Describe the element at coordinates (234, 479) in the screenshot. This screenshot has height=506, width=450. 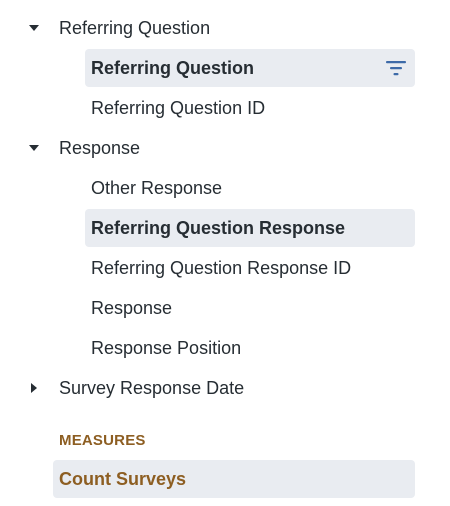
I see `measure-count-surveys: Count Surveys` at that location.